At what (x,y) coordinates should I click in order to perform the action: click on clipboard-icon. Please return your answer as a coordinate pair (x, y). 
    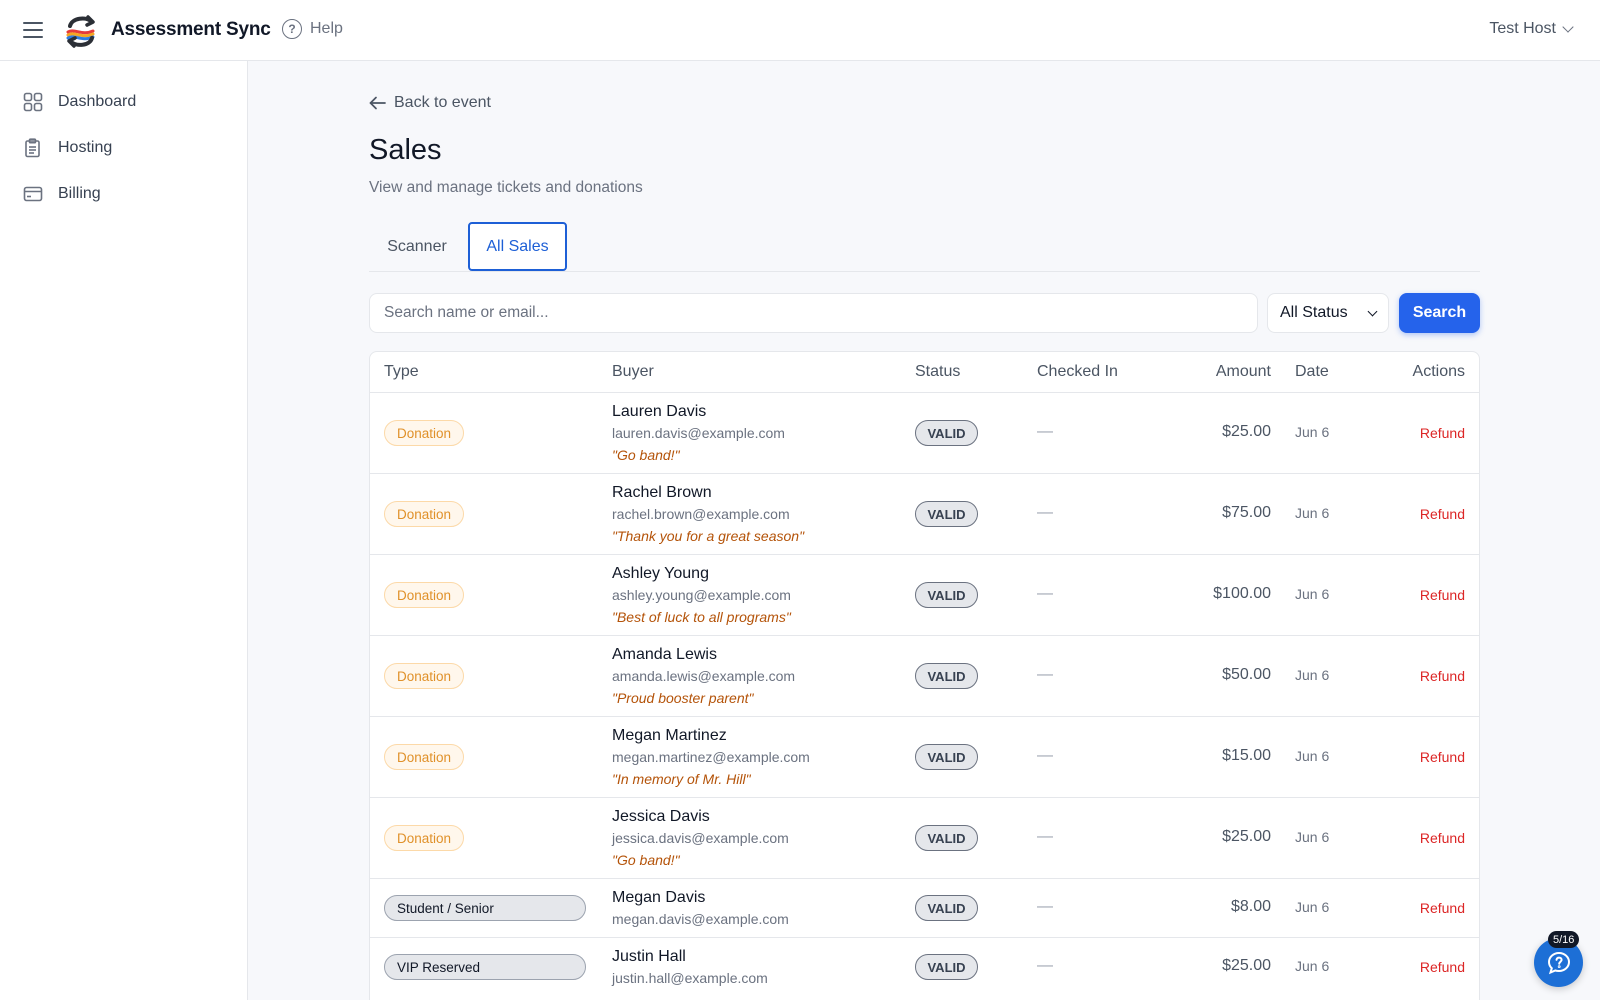
    Looking at the image, I should click on (32, 148).